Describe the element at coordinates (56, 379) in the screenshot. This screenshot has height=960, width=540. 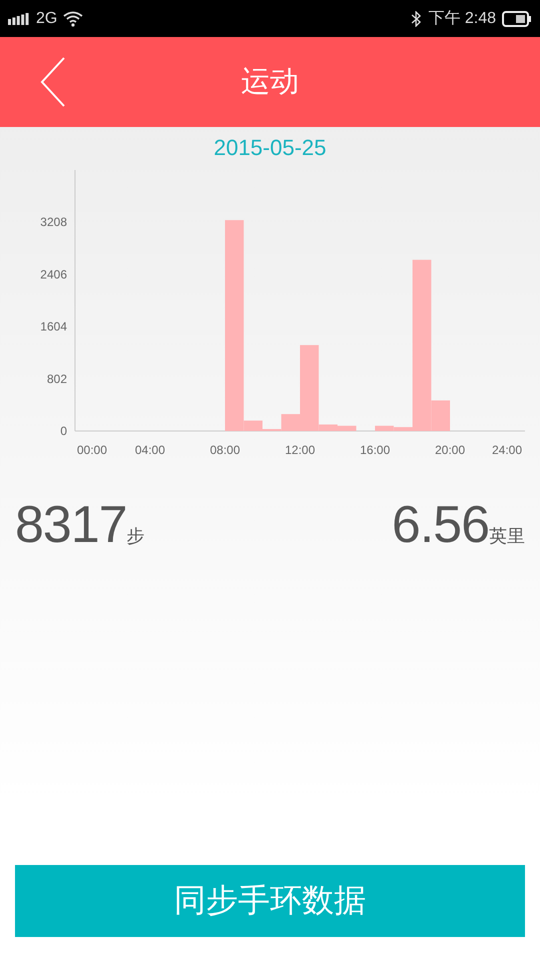
I see `y-tick-label: 802` at that location.